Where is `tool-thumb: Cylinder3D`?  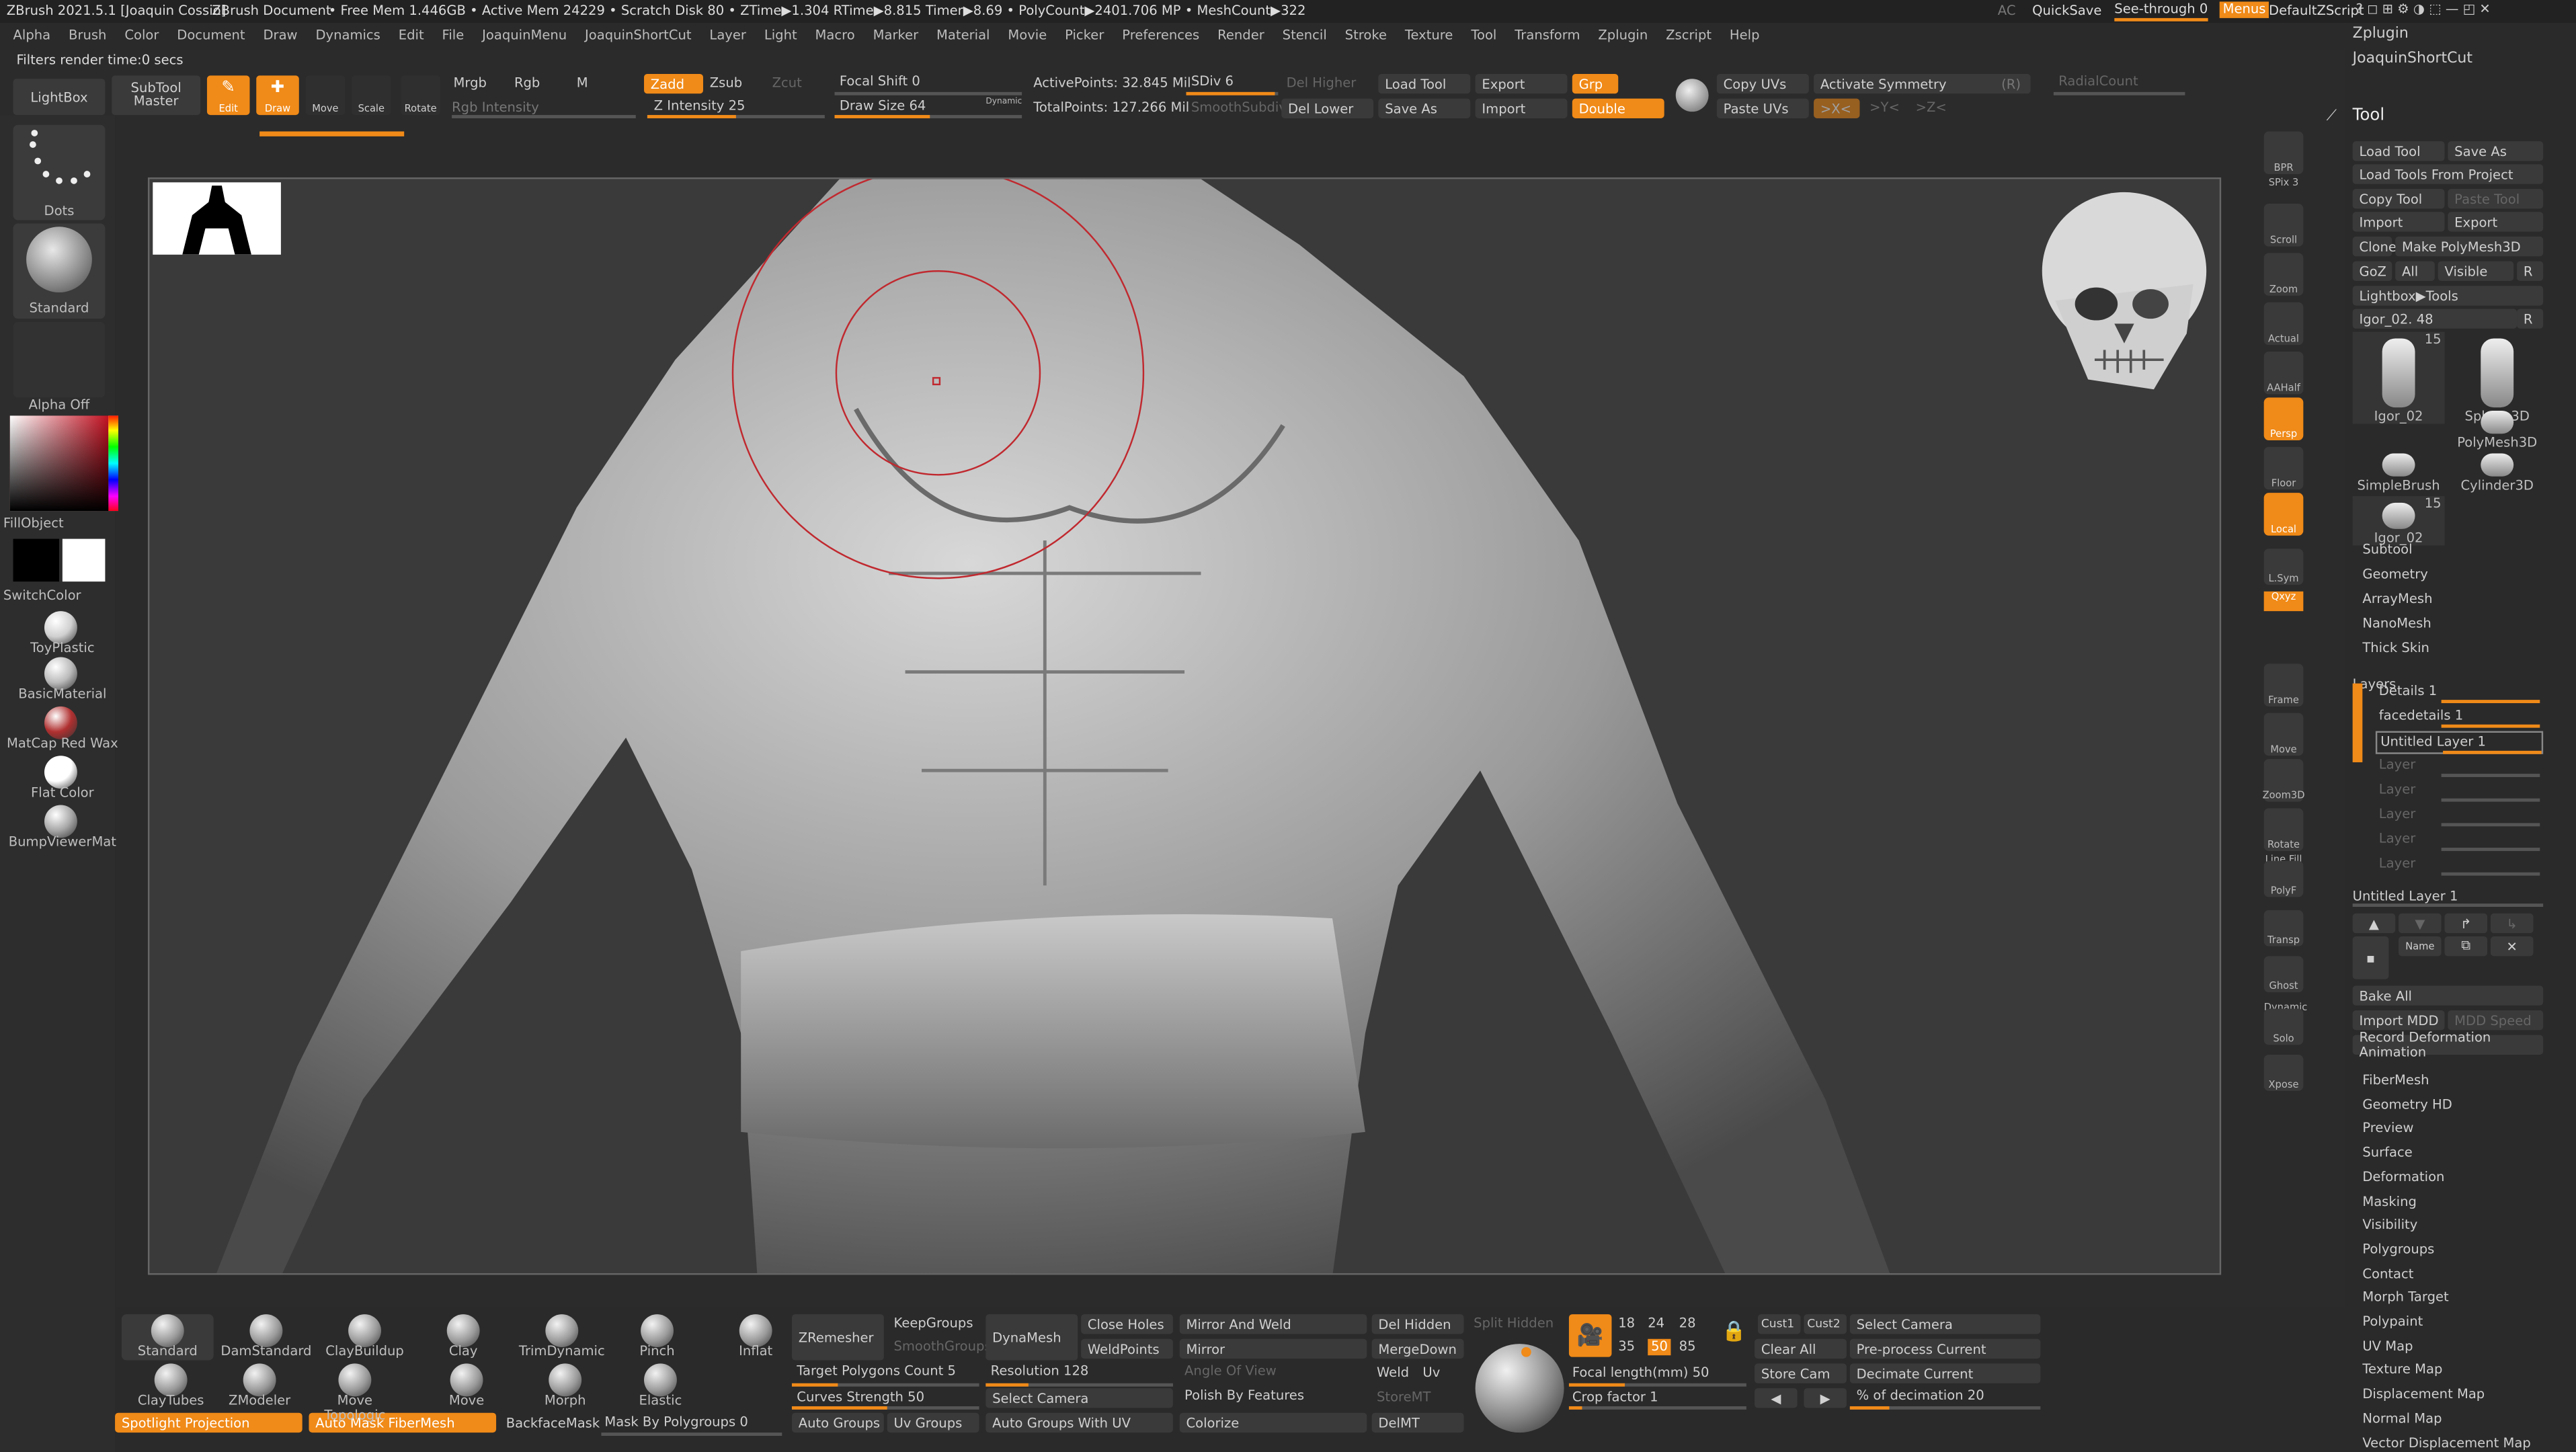
tool-thumb: Cylinder3D is located at coordinates (2497, 470).